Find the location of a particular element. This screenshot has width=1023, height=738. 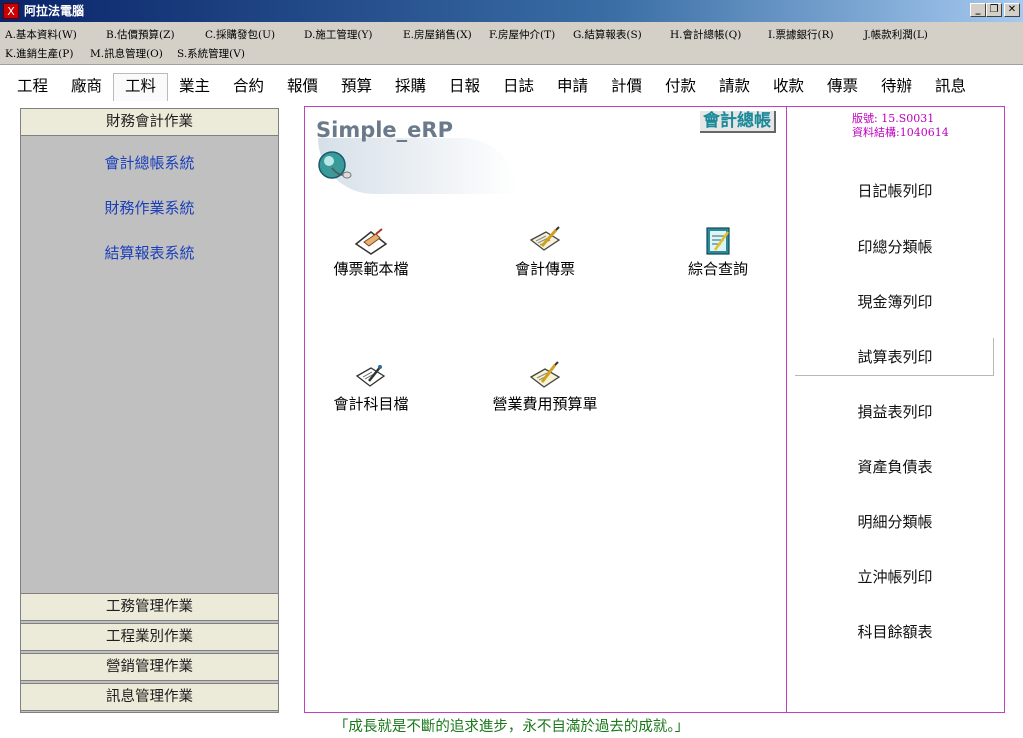

menu-item-system-mgmt: S.系統管理(V) is located at coordinates (211, 54).